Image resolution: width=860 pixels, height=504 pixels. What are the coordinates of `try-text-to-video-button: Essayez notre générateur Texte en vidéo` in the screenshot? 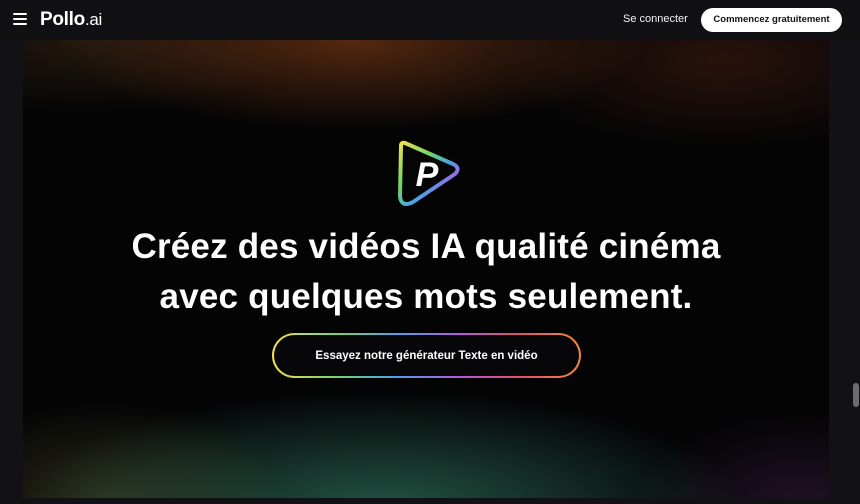 It's located at (426, 355).